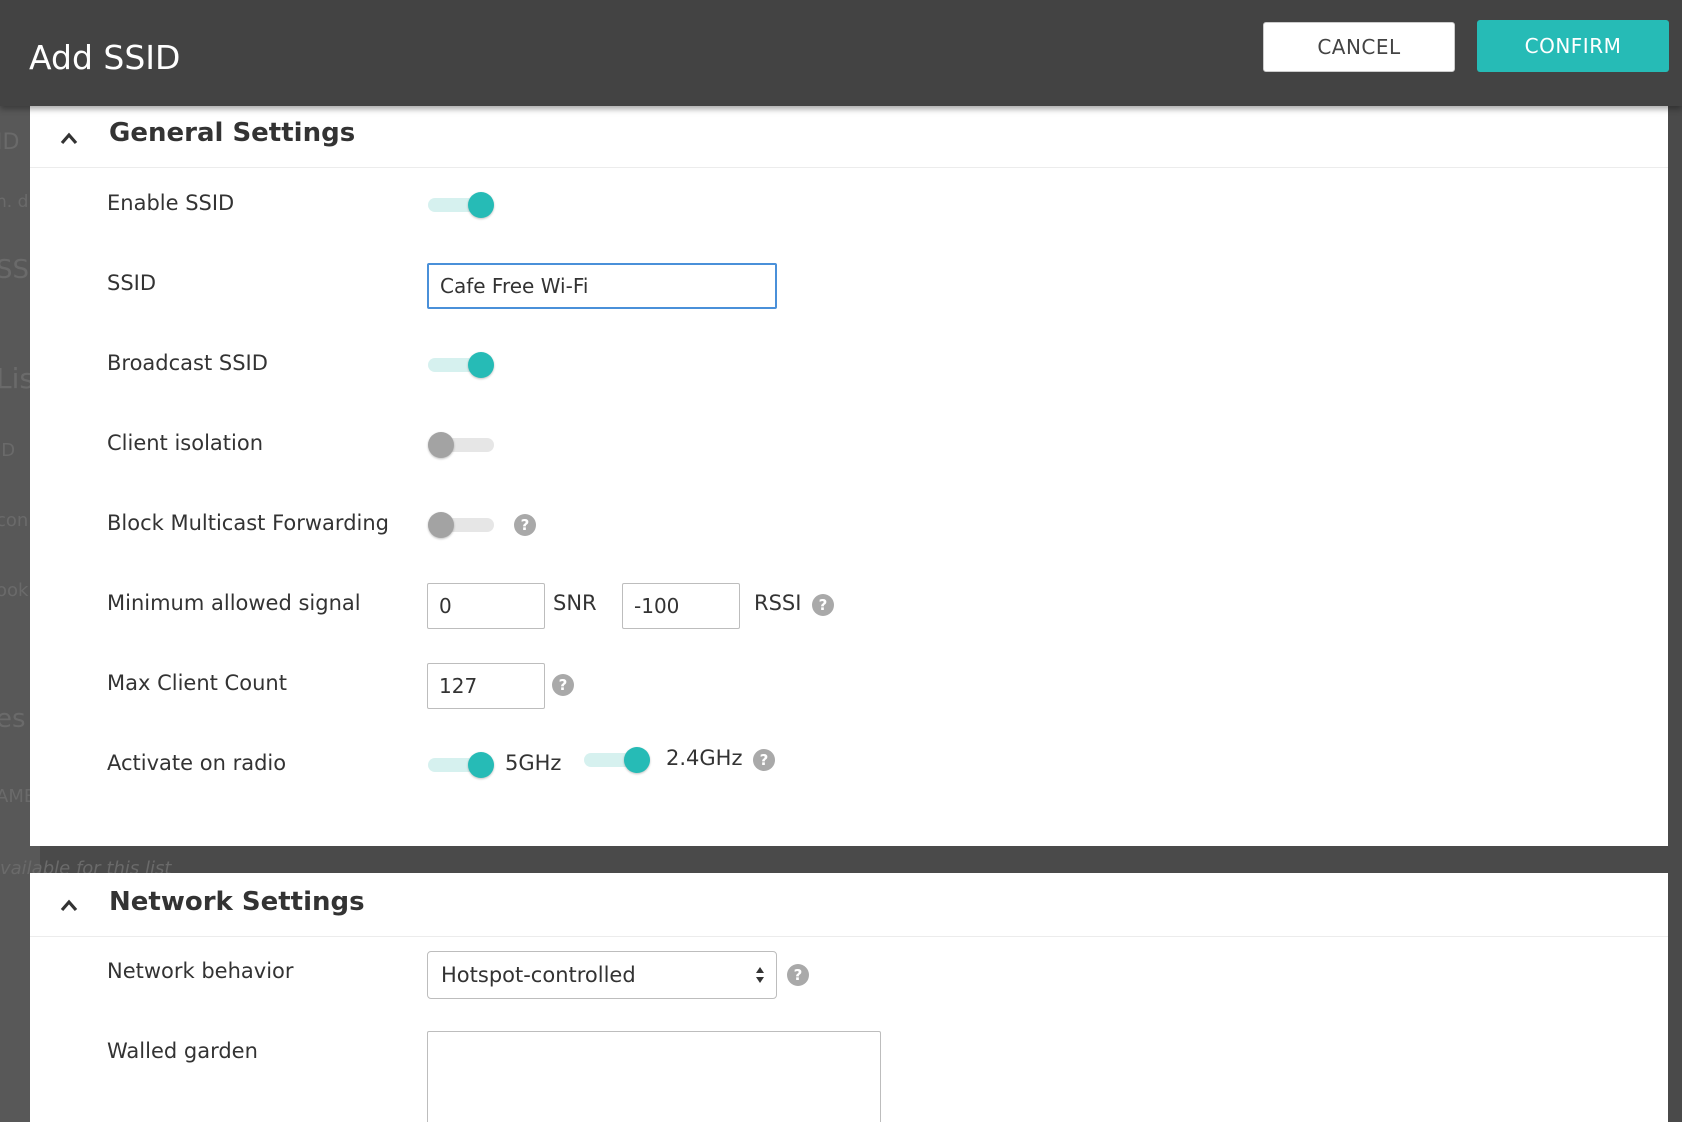 The height and width of the screenshot is (1122, 1682). What do you see at coordinates (13, 719) in the screenshot?
I see `bg-fragment: es` at bounding box center [13, 719].